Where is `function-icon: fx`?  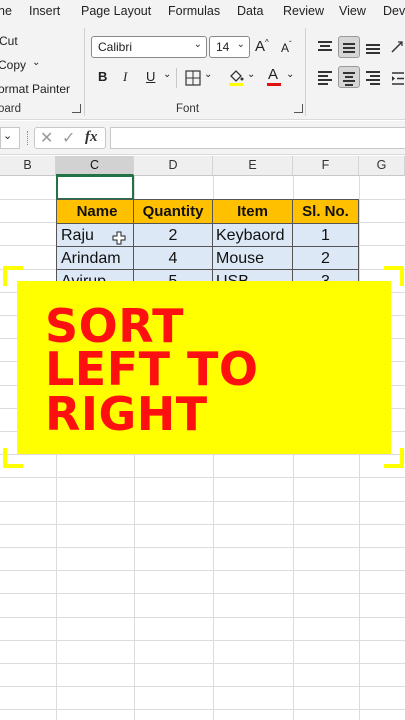 function-icon: fx is located at coordinates (91, 137).